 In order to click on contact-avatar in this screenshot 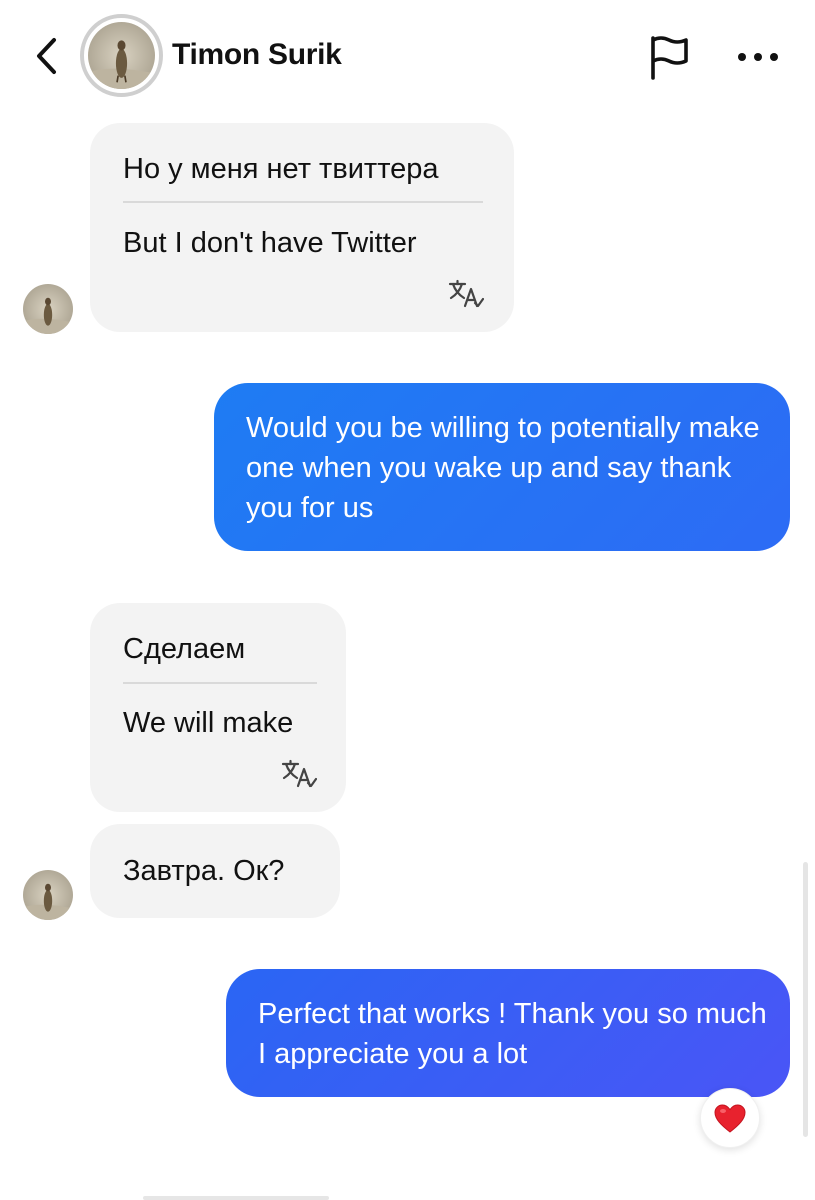, I will do `click(121, 55)`.